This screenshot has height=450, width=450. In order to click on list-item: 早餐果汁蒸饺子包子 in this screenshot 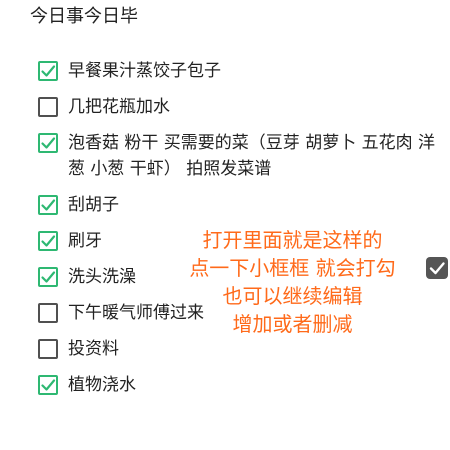, I will do `click(238, 71)`.